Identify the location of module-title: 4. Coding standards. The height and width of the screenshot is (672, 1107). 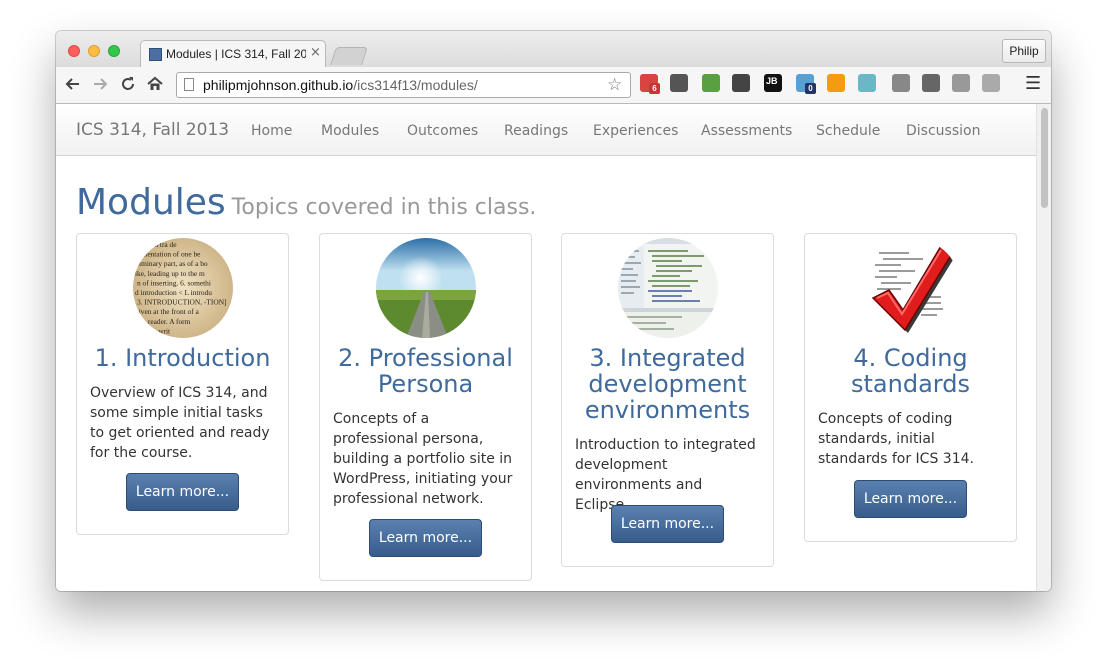
(910, 371).